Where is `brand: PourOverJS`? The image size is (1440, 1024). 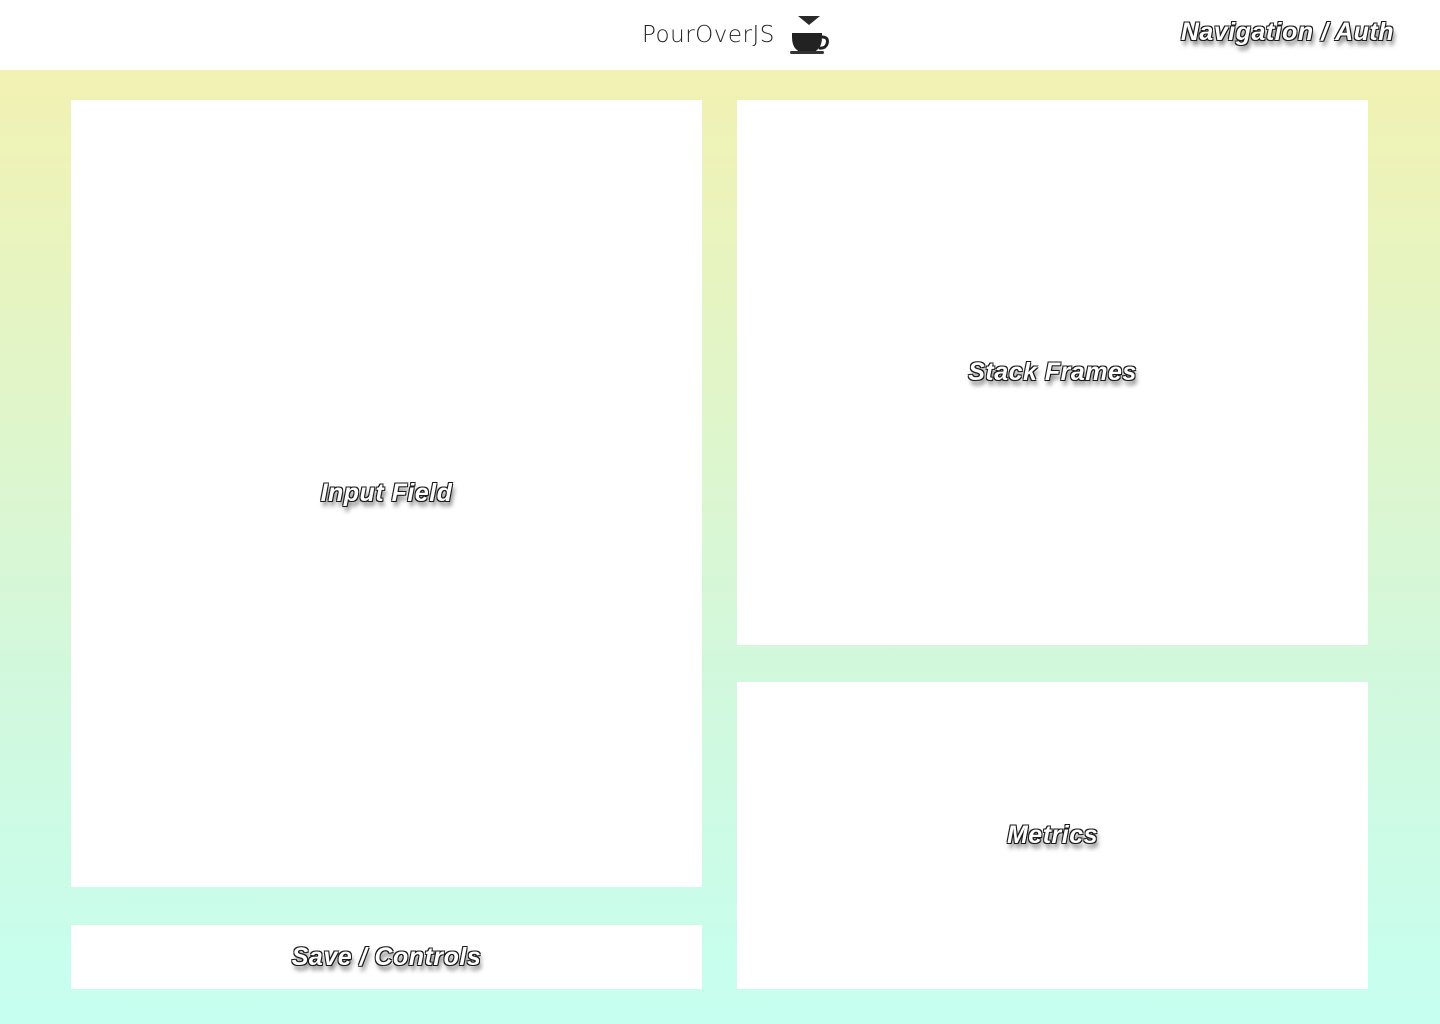 brand: PourOverJS is located at coordinates (735, 35).